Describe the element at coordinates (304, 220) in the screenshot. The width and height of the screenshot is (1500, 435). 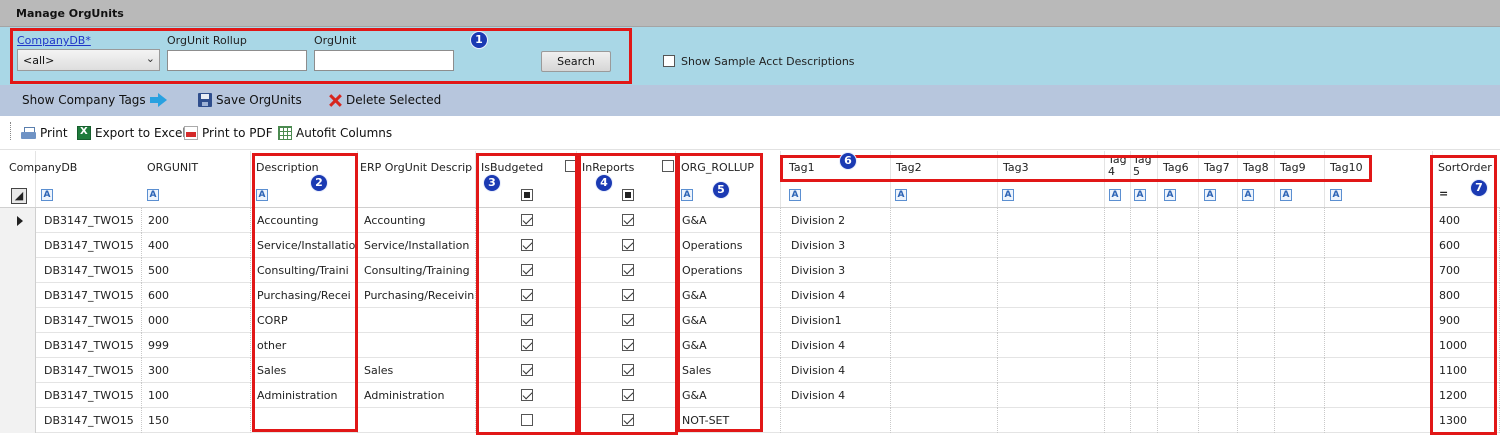
I see `cell-description: Accounting` at that location.